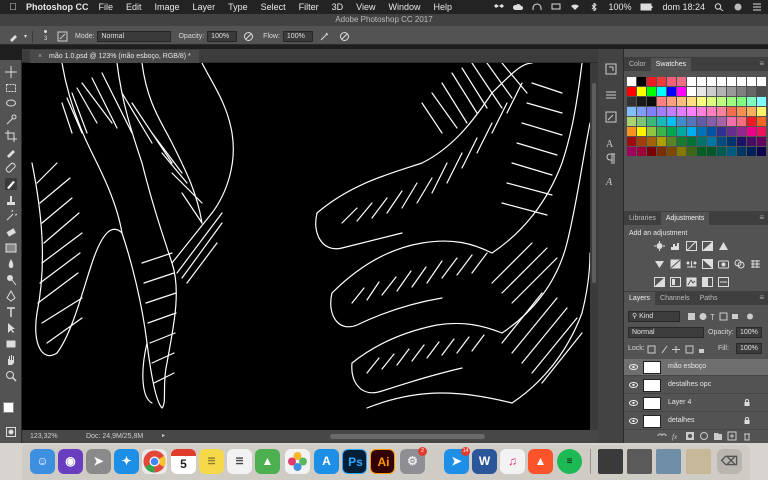  I want to click on curves-icon, so click(691, 246).